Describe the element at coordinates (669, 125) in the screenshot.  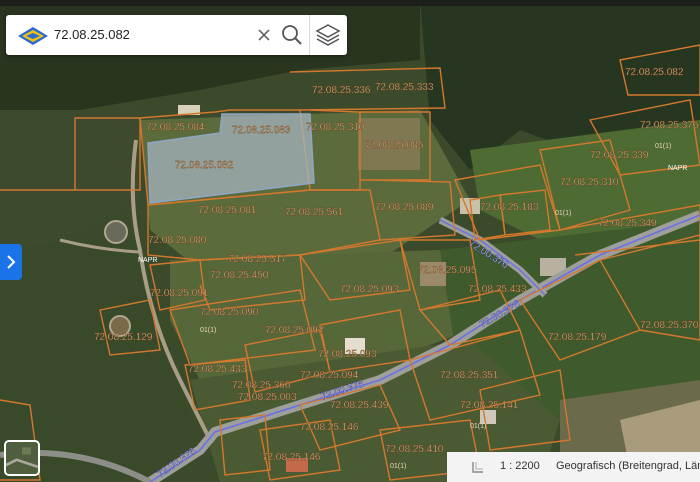
I see `parcel-label: 72.08.25.376` at that location.